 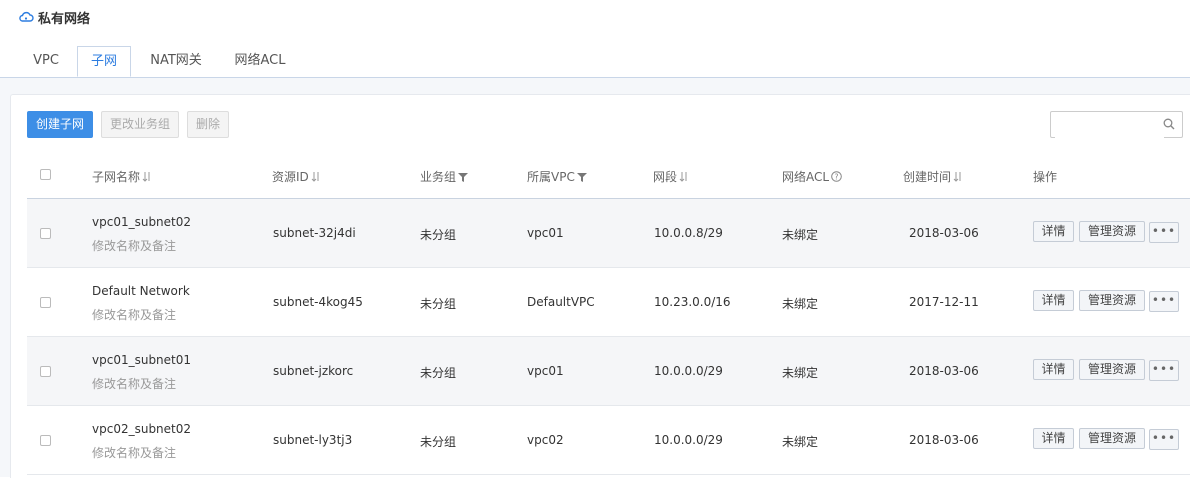 I want to click on subnet-name: vpc01_subnet02, so click(x=142, y=222).